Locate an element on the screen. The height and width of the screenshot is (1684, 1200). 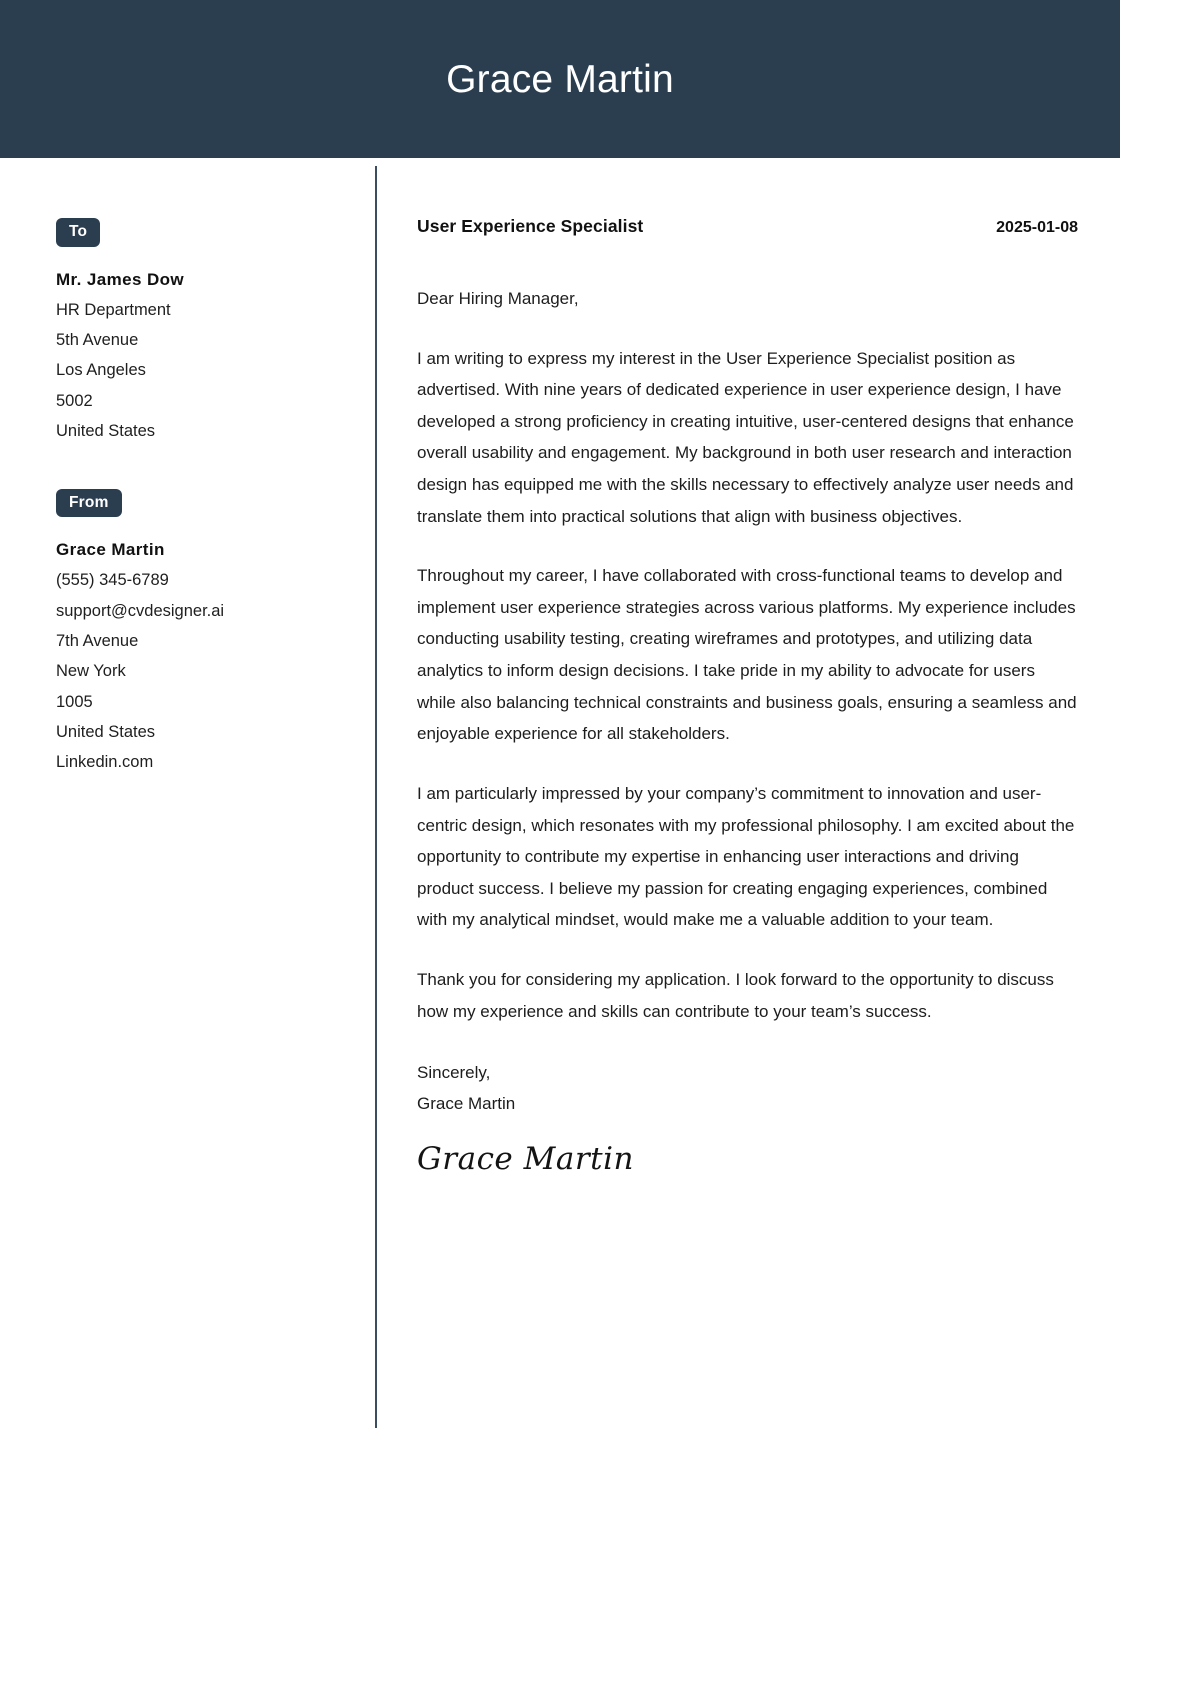
sender-linkedin: Linkedin.com is located at coordinates (200, 762).